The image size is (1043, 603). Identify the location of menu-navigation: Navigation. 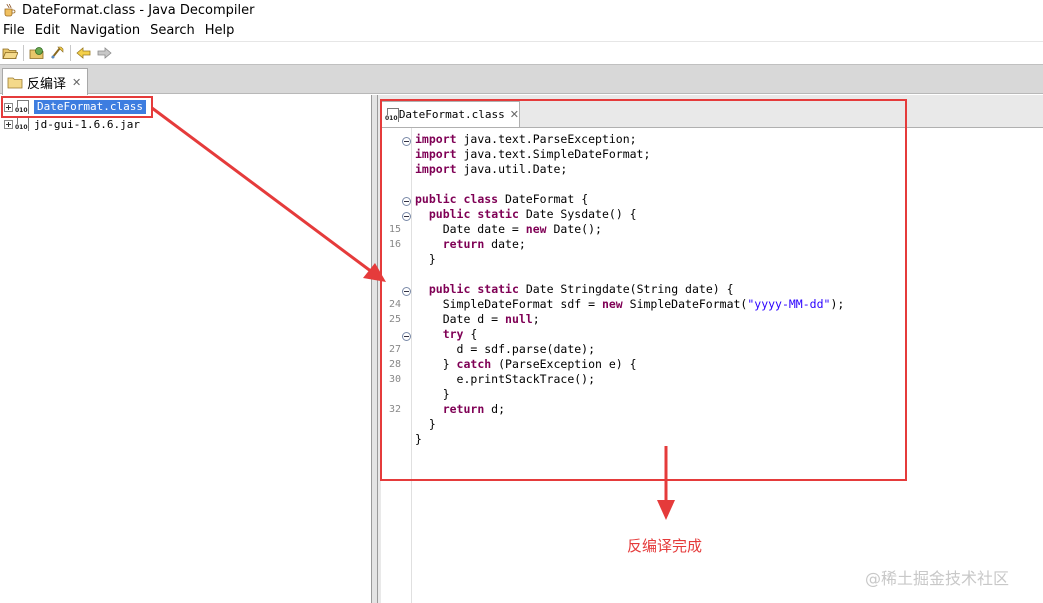
(105, 30).